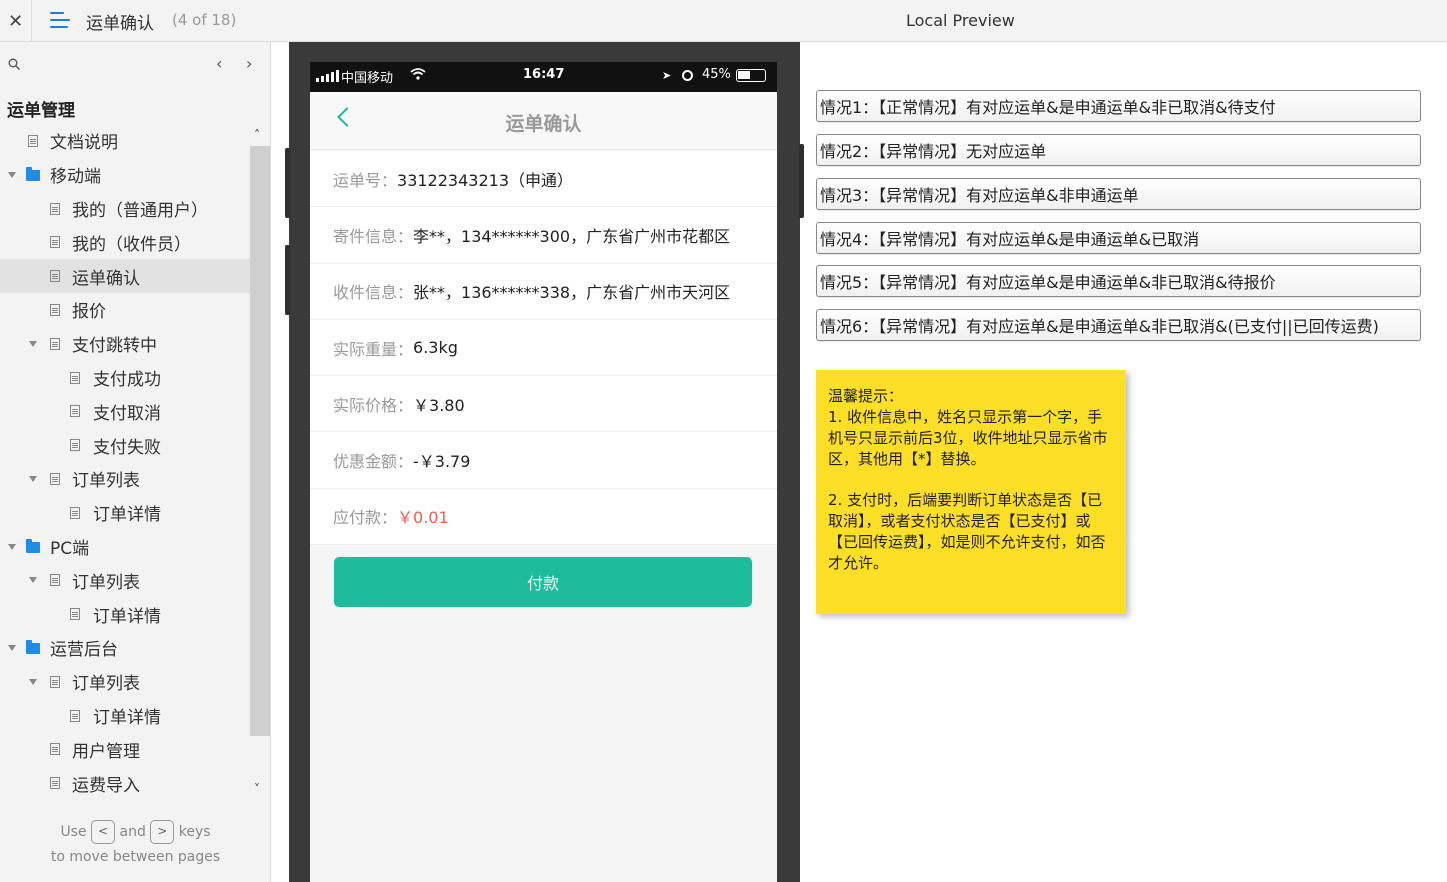  What do you see at coordinates (125, 445) in the screenshot?
I see `sidebar-item: 支付失败` at bounding box center [125, 445].